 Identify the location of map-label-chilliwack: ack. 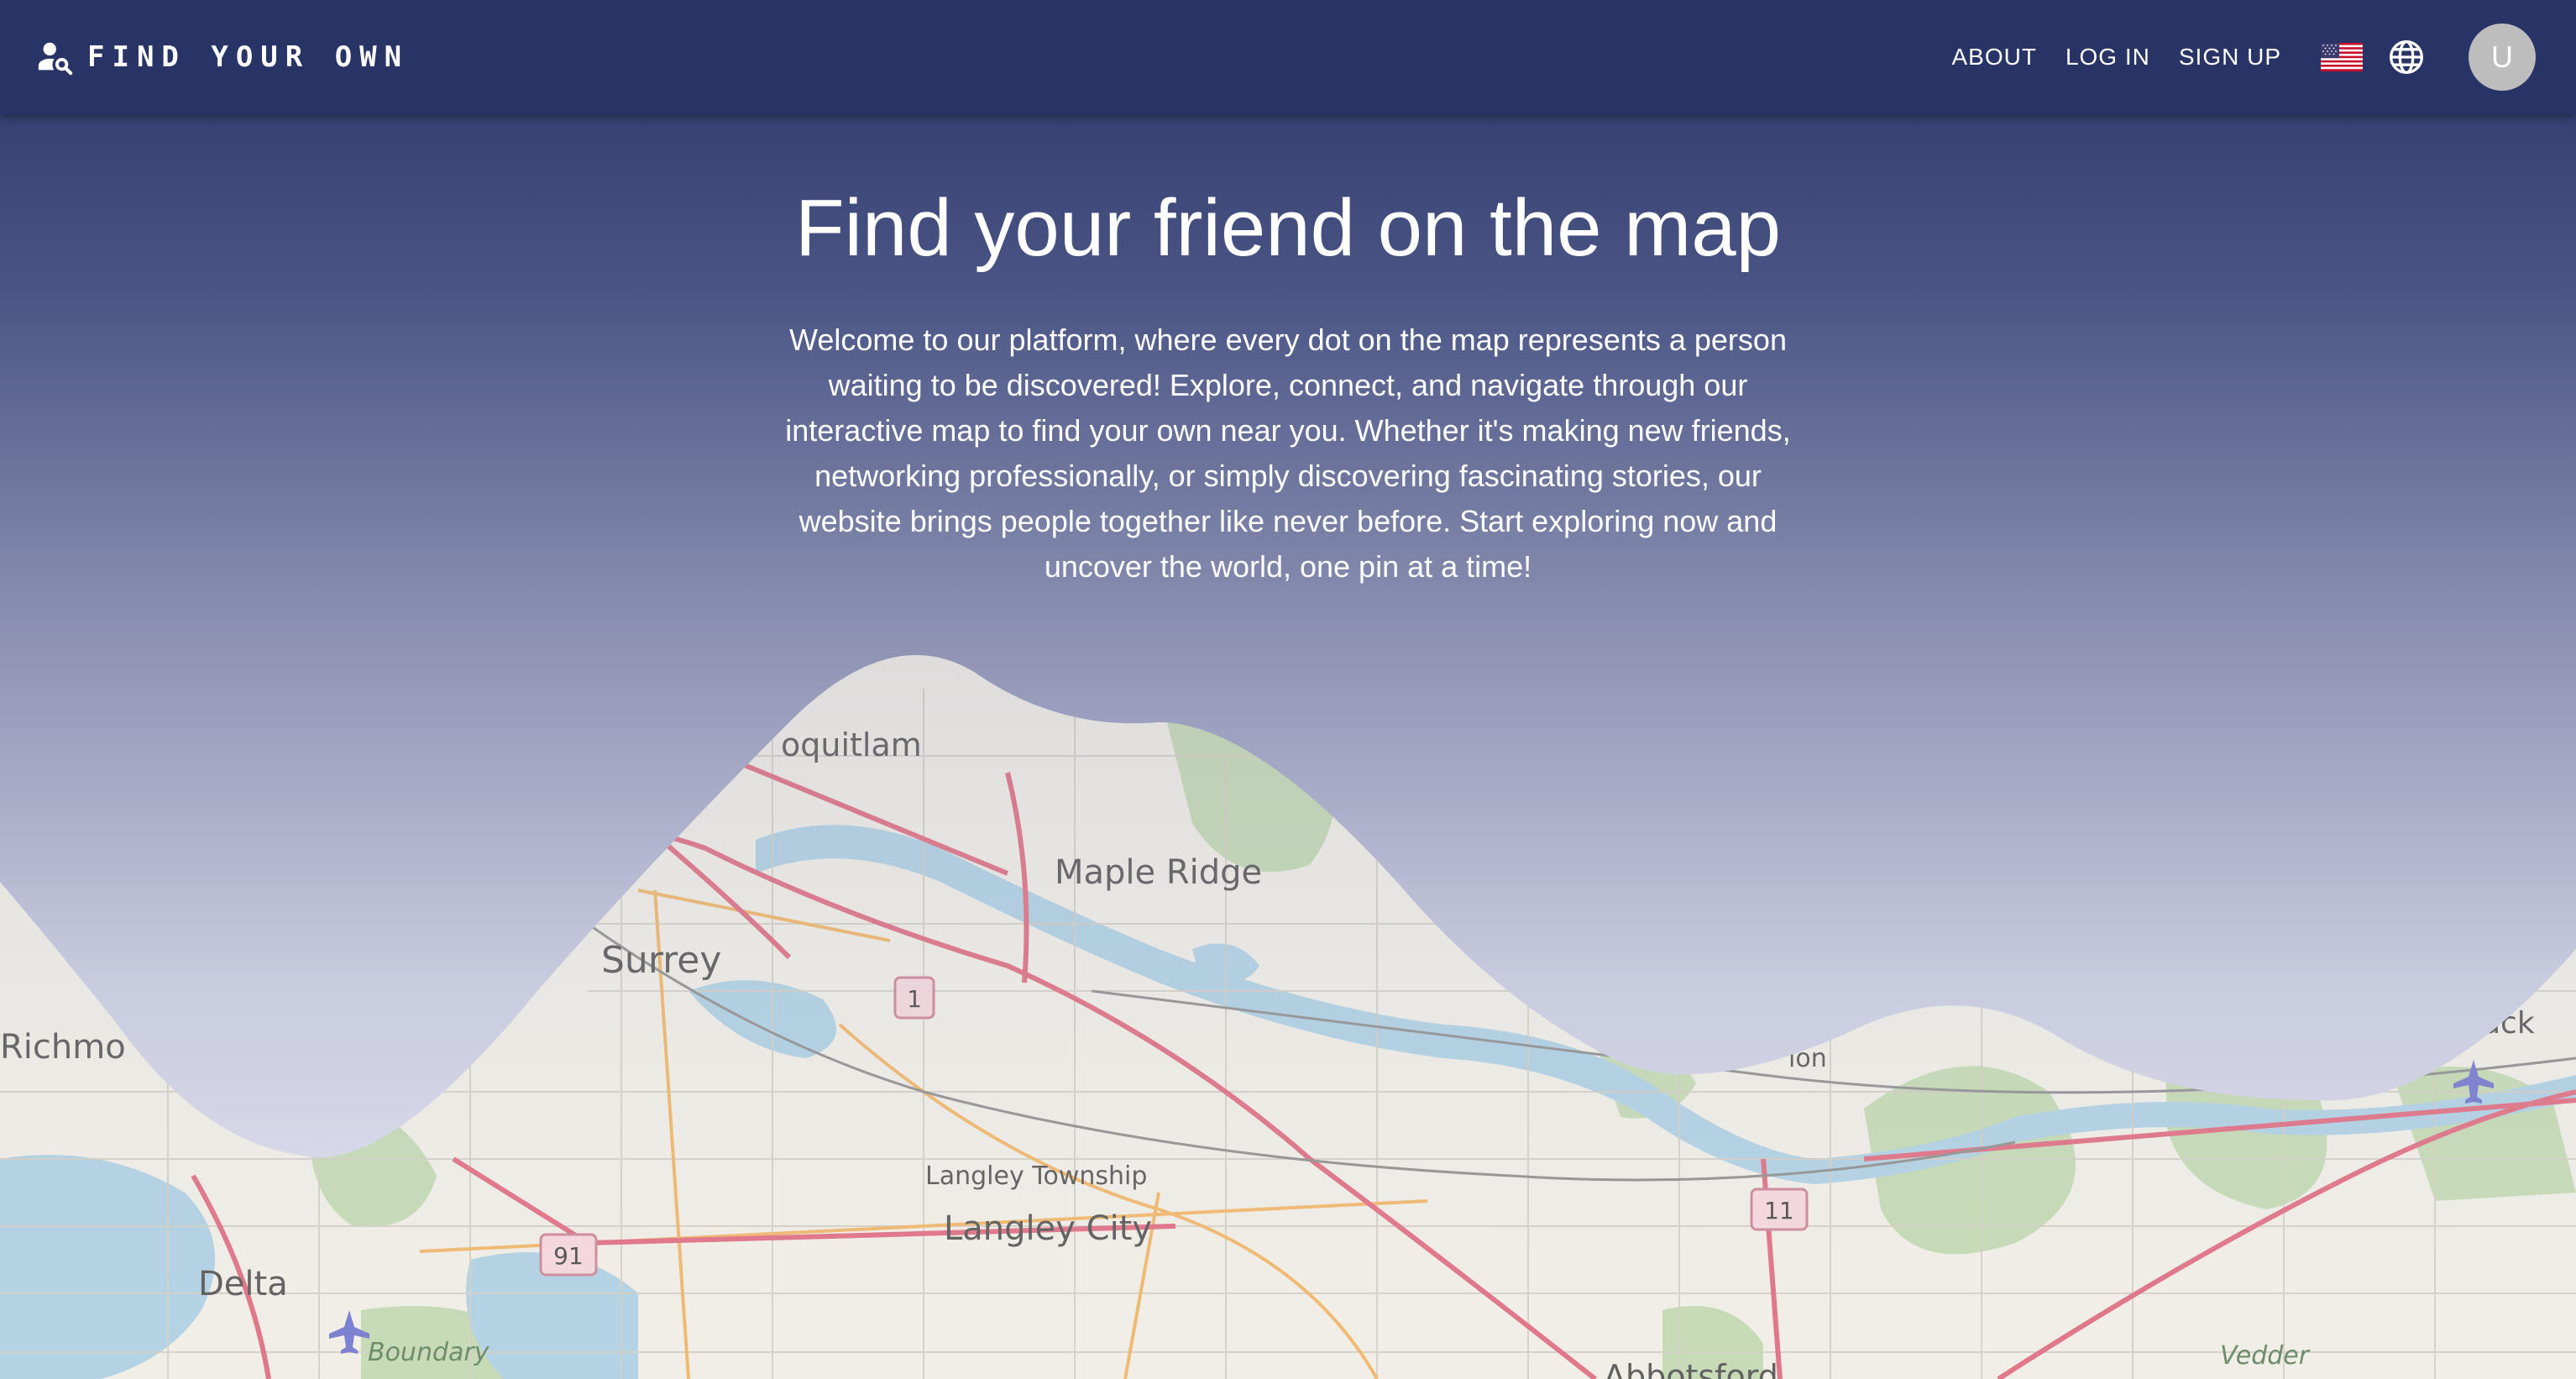
(2508, 1023).